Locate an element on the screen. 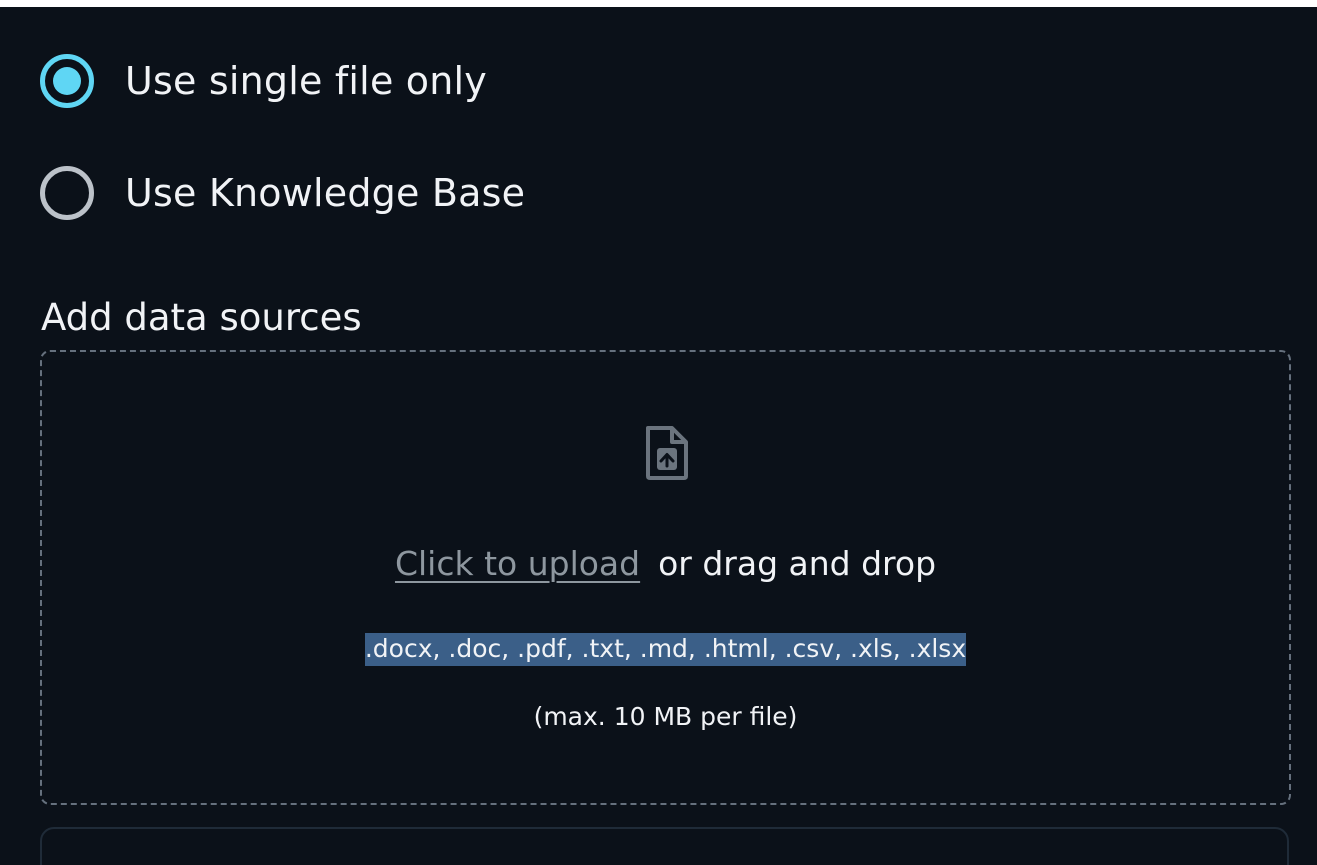 The height and width of the screenshot is (865, 1317). radio-button-checked is located at coordinates (67, 81).